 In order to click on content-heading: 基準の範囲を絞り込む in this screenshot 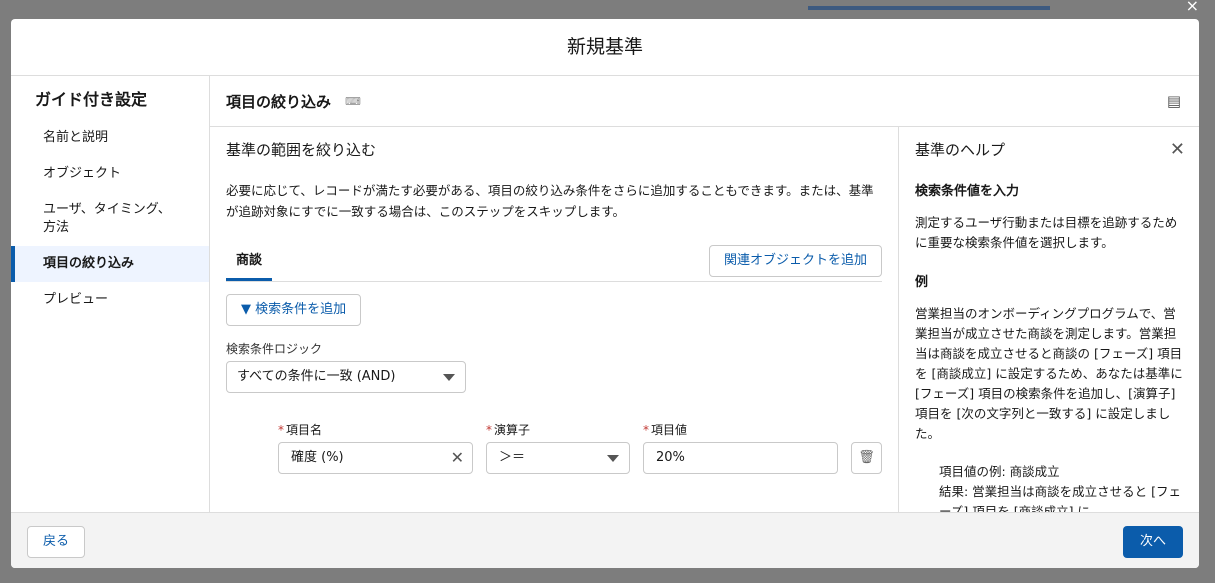, I will do `click(301, 150)`.